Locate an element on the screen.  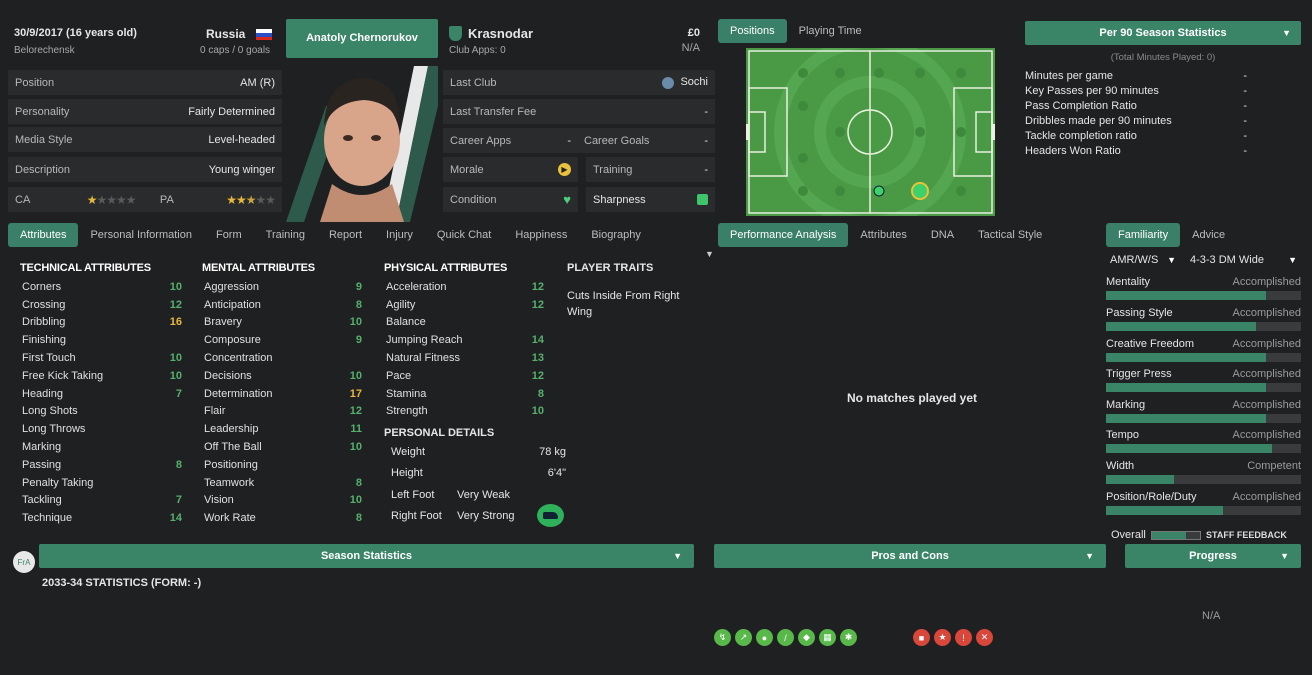
tab-training: Training is located at coordinates (285, 235).